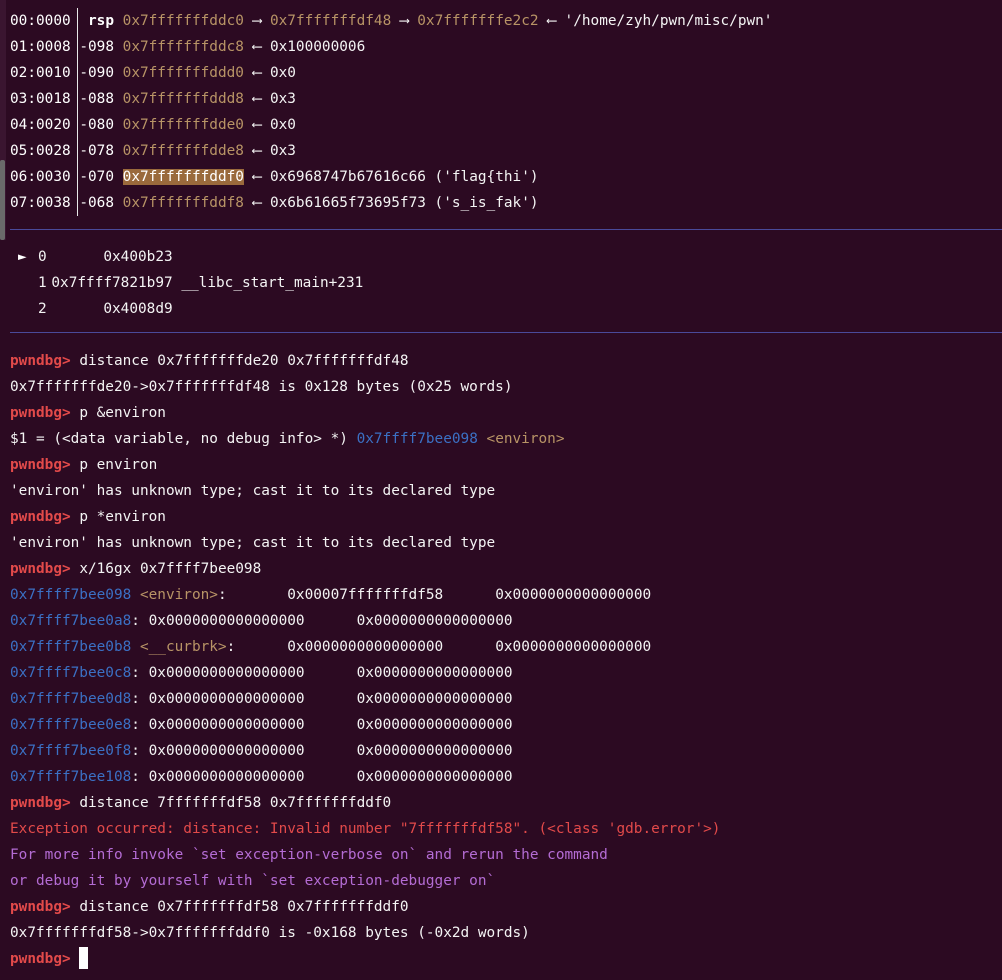 The width and height of the screenshot is (1002, 980). I want to click on frame-symbol: __libc_start_main+231, so click(268, 283).